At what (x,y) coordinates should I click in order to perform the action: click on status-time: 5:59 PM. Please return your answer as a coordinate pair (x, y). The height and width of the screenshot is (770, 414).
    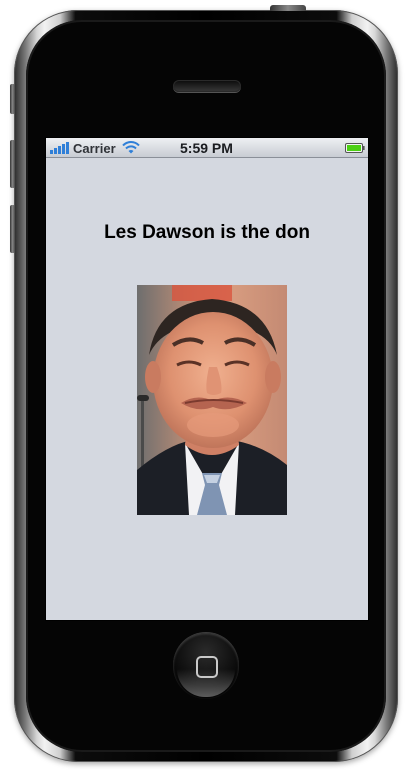
    Looking at the image, I should click on (206, 148).